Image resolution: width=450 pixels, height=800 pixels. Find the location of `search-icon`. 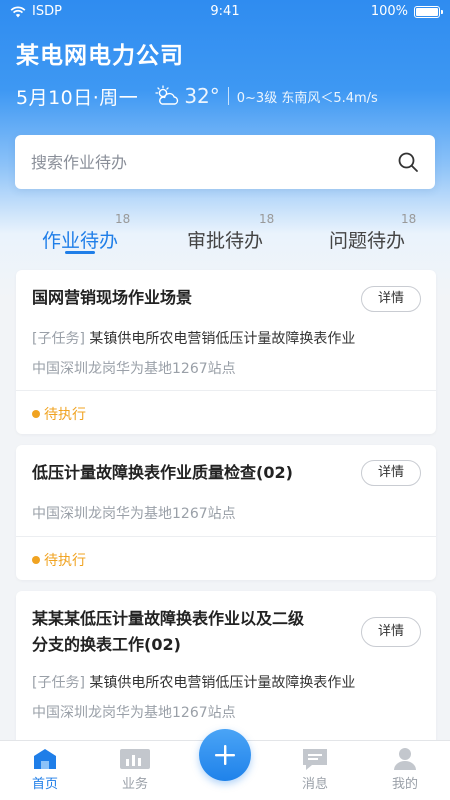

search-icon is located at coordinates (408, 162).